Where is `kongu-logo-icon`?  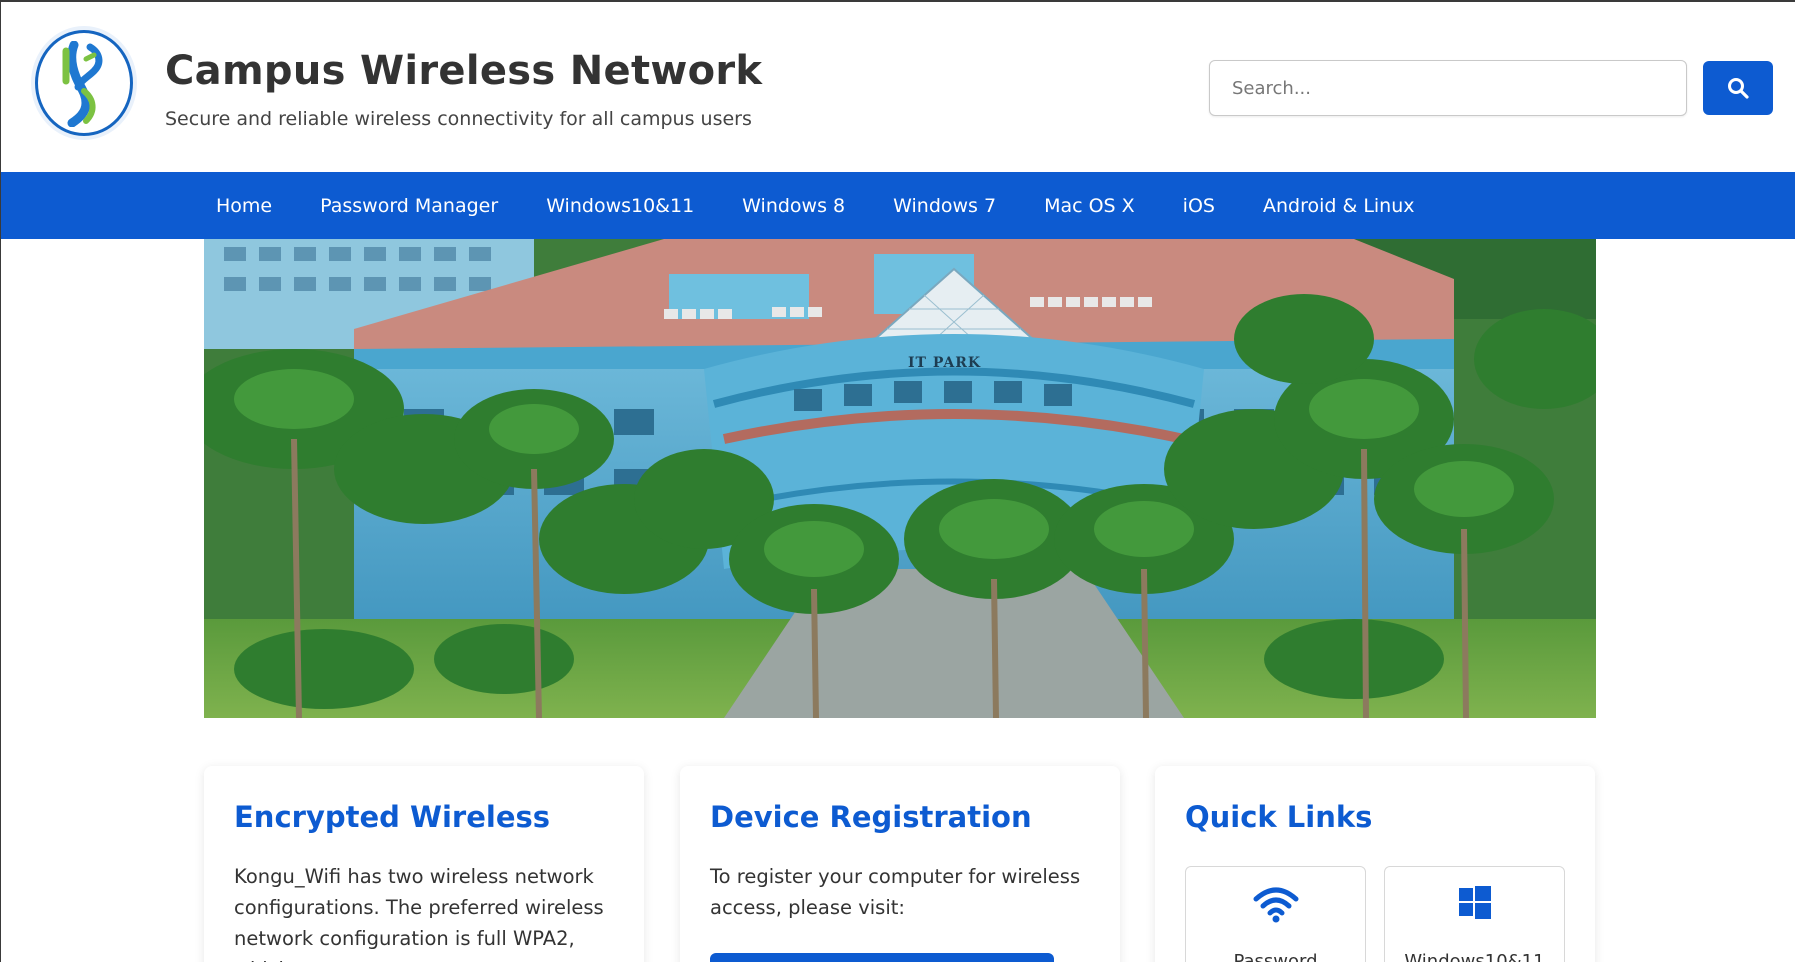 kongu-logo-icon is located at coordinates (82, 84).